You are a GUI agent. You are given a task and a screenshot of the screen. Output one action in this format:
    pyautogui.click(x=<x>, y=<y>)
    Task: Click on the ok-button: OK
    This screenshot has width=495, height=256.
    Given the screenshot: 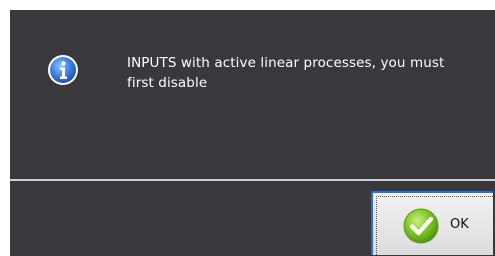 What is the action you would take?
    pyautogui.click(x=432, y=223)
    